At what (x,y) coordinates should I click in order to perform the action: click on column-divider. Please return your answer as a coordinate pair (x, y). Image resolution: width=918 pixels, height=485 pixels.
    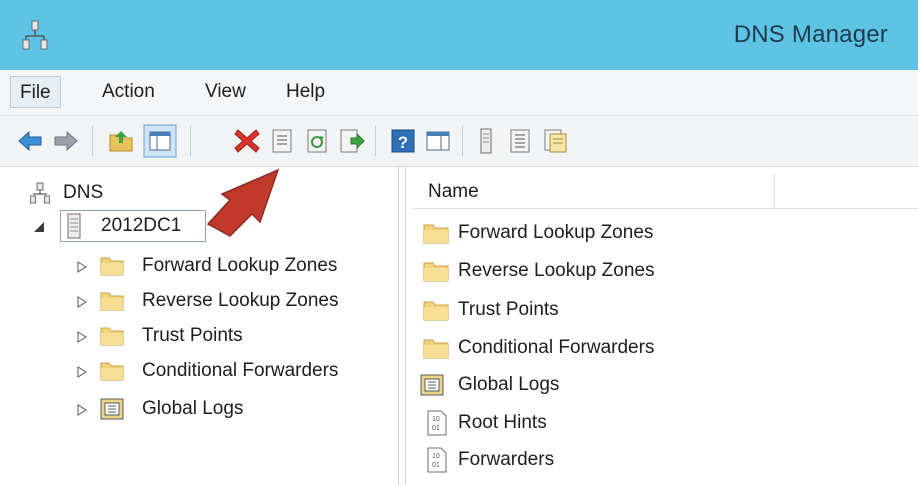
    Looking at the image, I should click on (774, 191).